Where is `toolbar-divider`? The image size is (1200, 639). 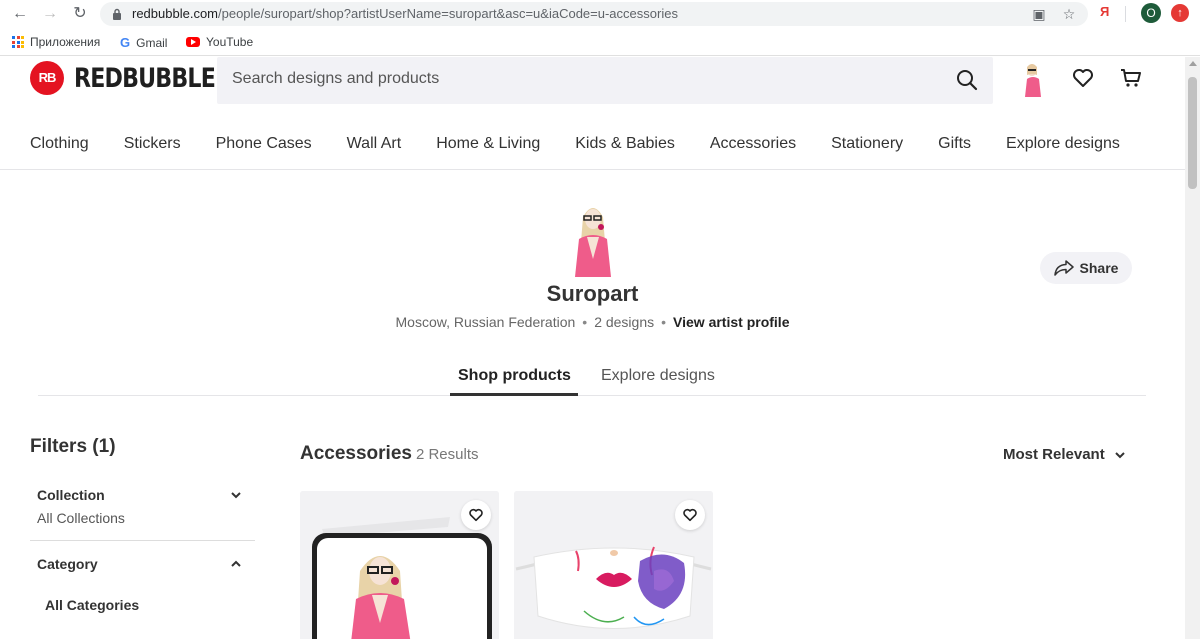 toolbar-divider is located at coordinates (1125, 14).